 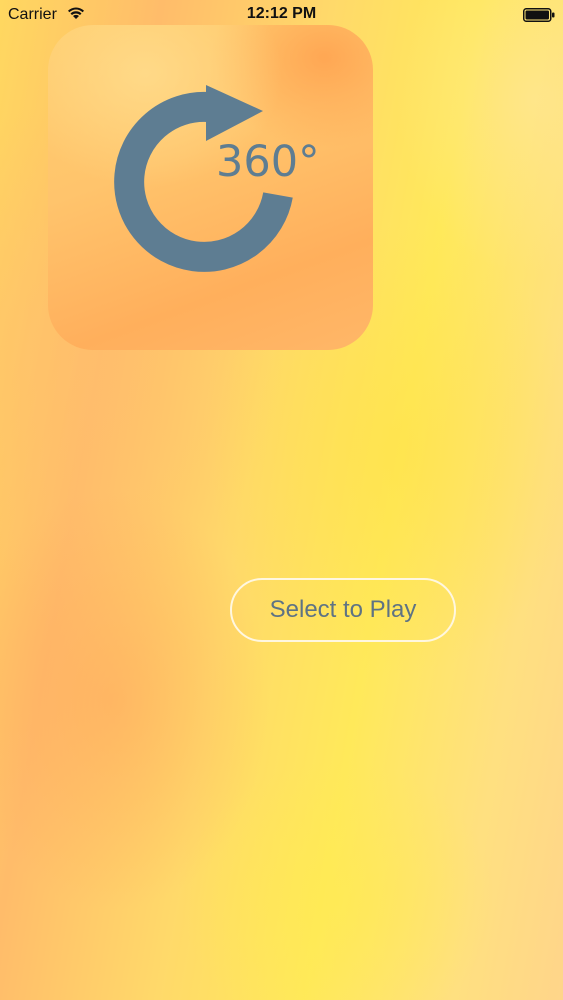 I want to click on rotation-degree-label: 360°, so click(x=268, y=162).